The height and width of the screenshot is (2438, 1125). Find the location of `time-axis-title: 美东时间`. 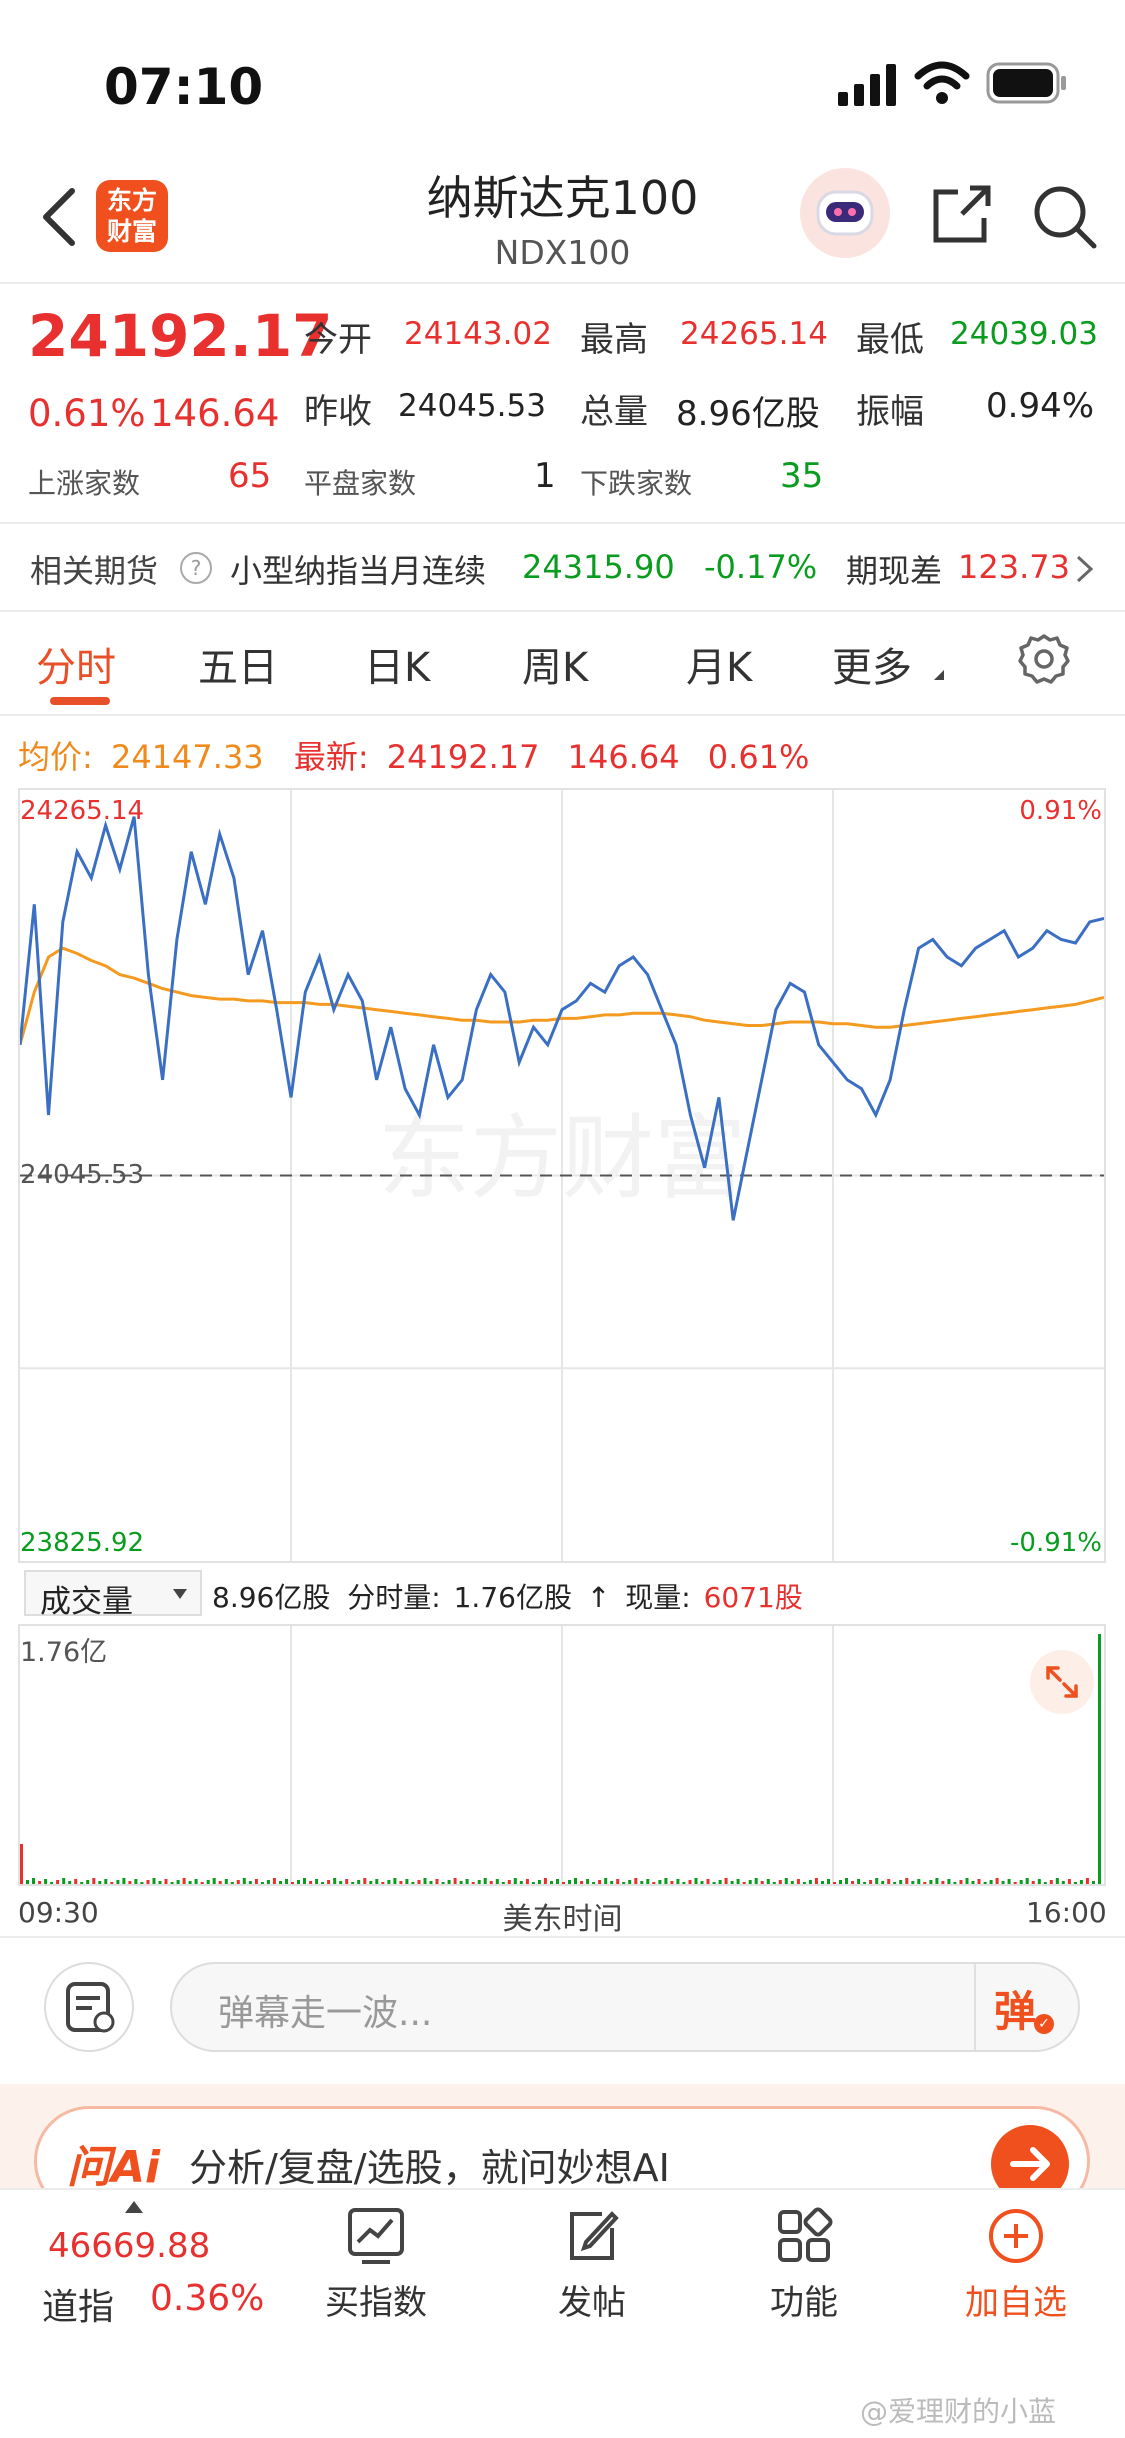

time-axis-title: 美东时间 is located at coordinates (562, 1919).